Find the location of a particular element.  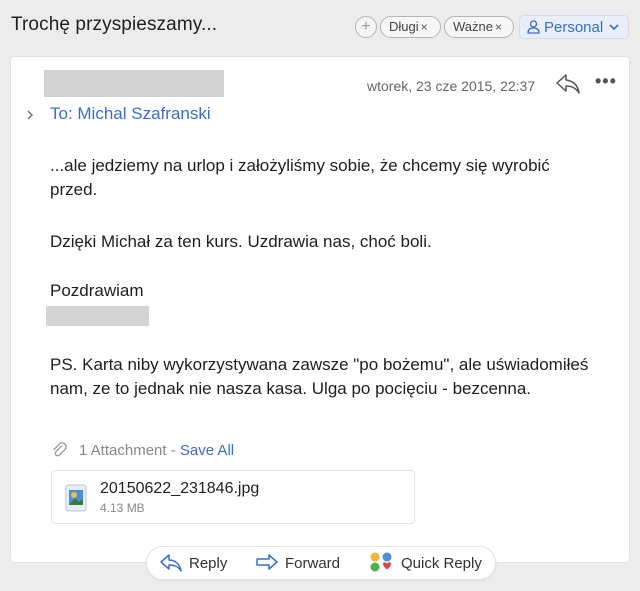

folder-label: Personal is located at coordinates (574, 27).